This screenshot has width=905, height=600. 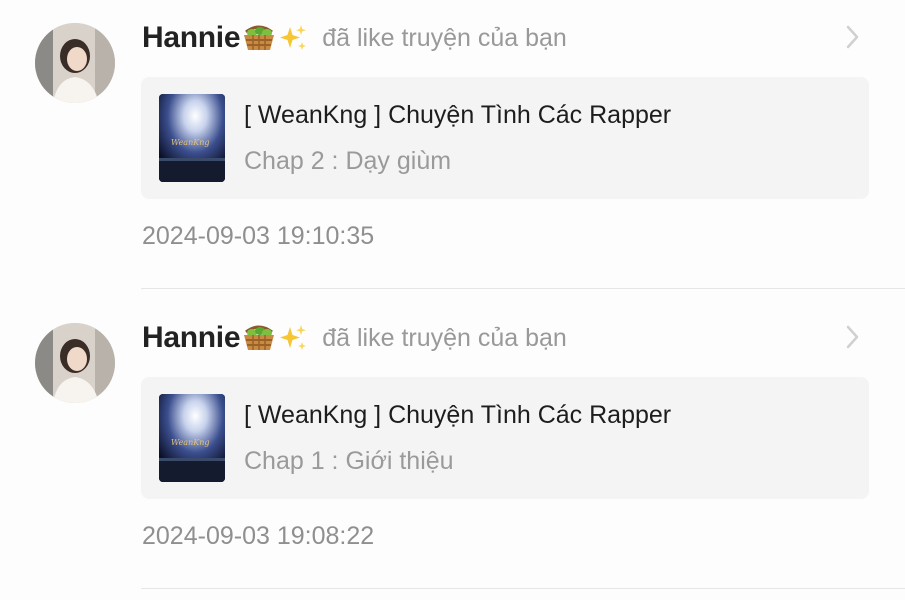 I want to click on chapter-label: Chap 2 : Dạy giùm, so click(x=348, y=161).